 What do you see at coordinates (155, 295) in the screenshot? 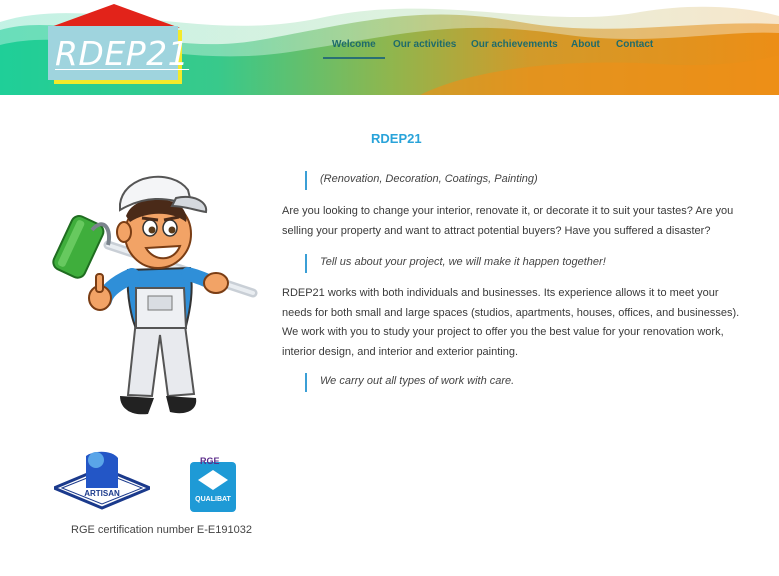
I see `painter-illustration` at bounding box center [155, 295].